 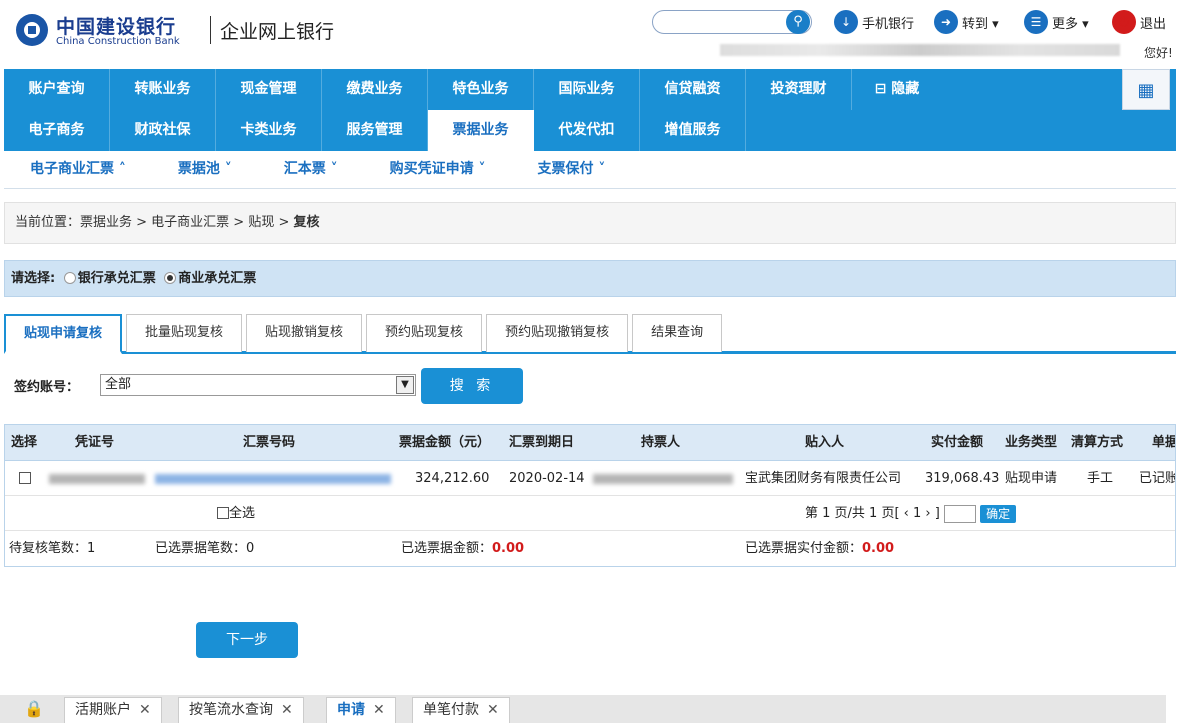 What do you see at coordinates (998, 513) in the screenshot?
I see `confirm-button: 确定` at bounding box center [998, 513].